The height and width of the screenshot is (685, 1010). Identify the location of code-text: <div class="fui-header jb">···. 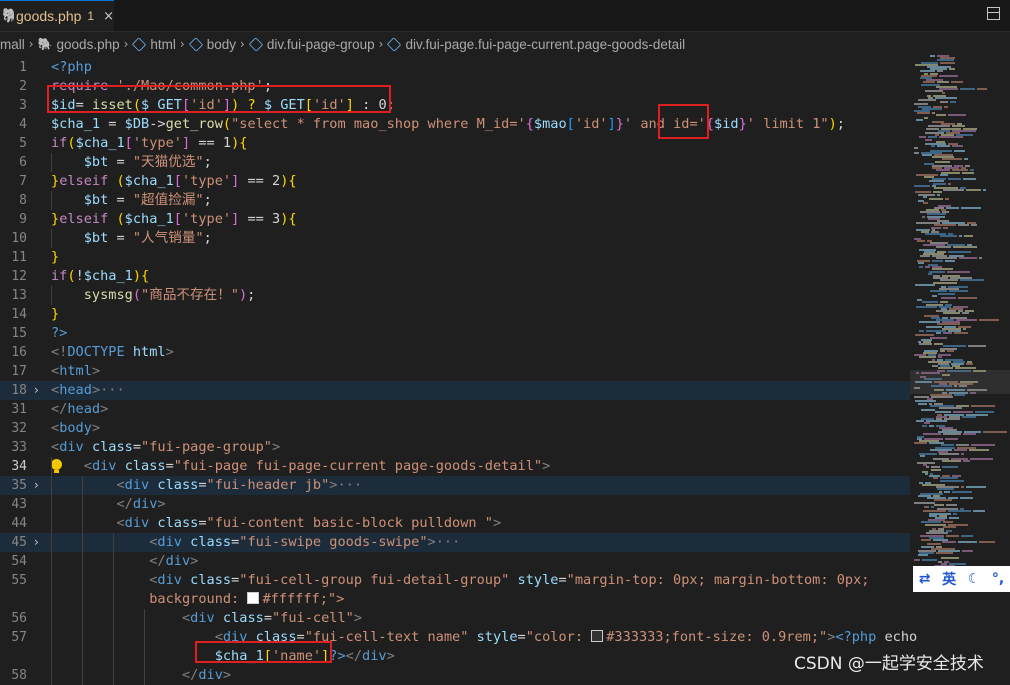
(206, 485).